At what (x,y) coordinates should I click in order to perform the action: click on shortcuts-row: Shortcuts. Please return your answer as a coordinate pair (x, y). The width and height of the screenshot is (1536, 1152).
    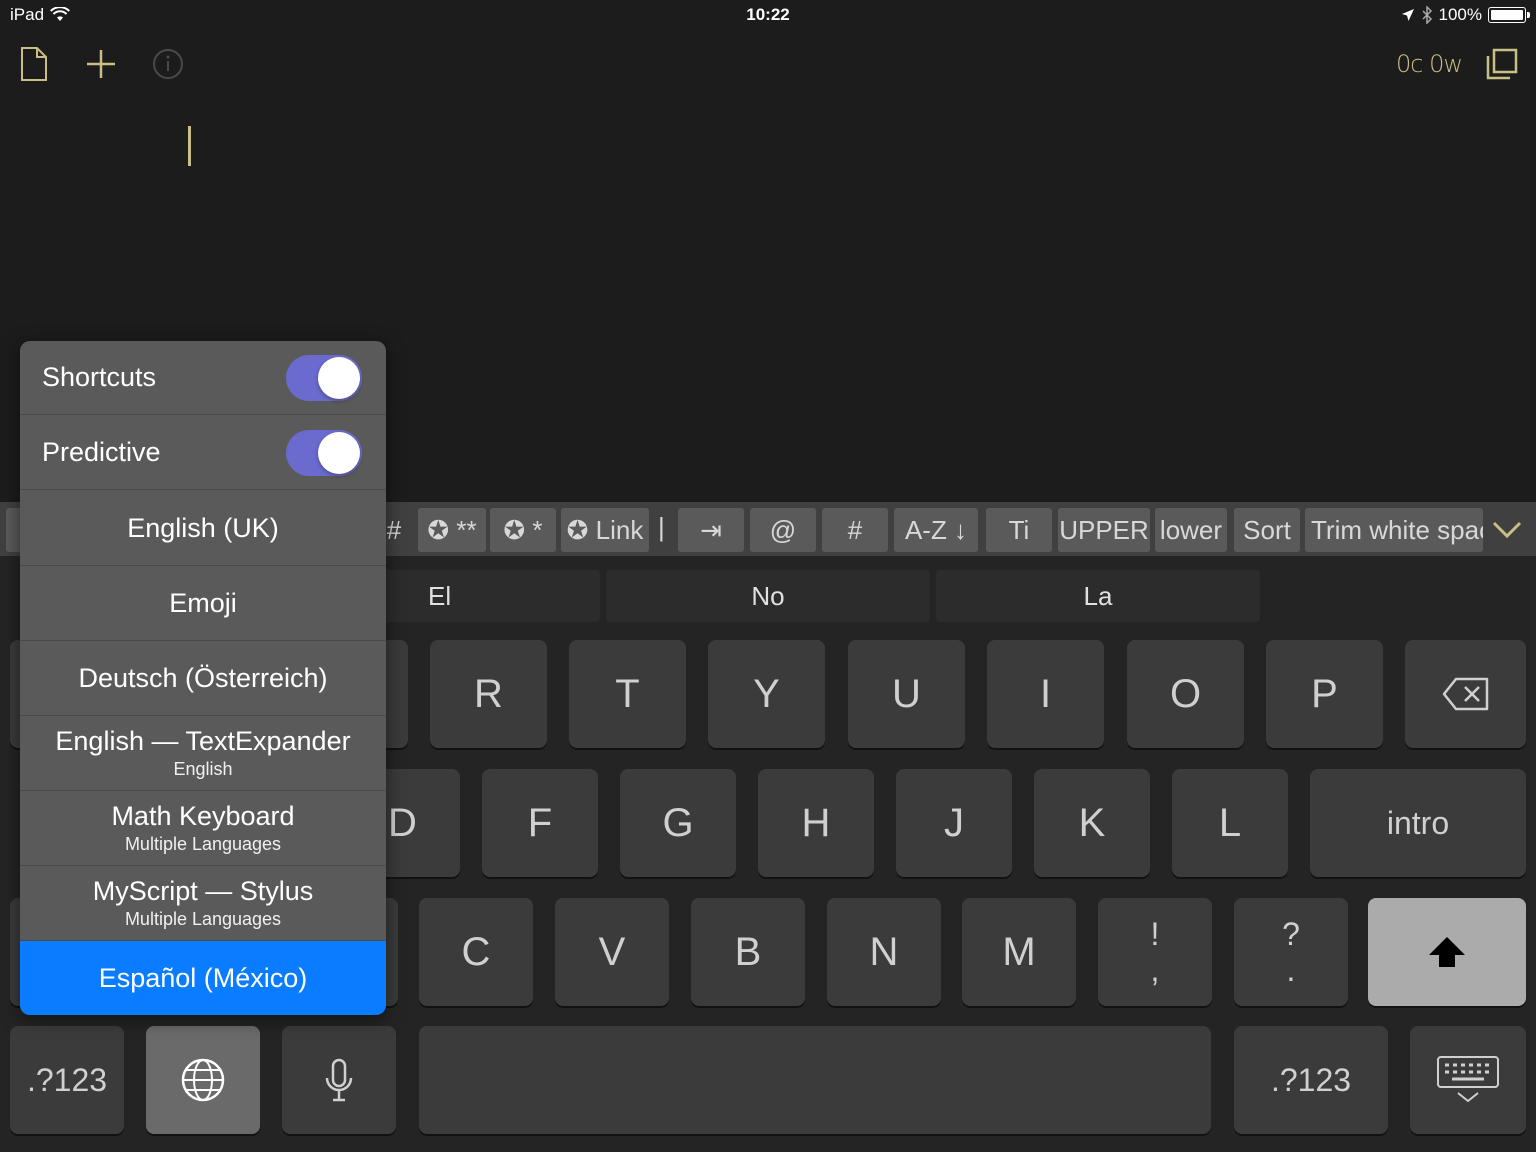
    Looking at the image, I should click on (203, 378).